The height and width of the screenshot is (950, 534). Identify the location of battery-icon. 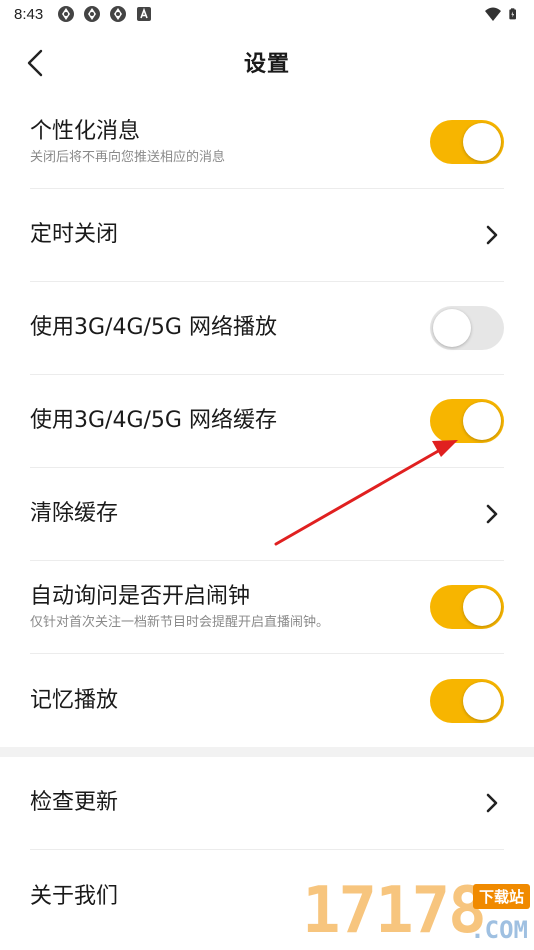
(512, 14).